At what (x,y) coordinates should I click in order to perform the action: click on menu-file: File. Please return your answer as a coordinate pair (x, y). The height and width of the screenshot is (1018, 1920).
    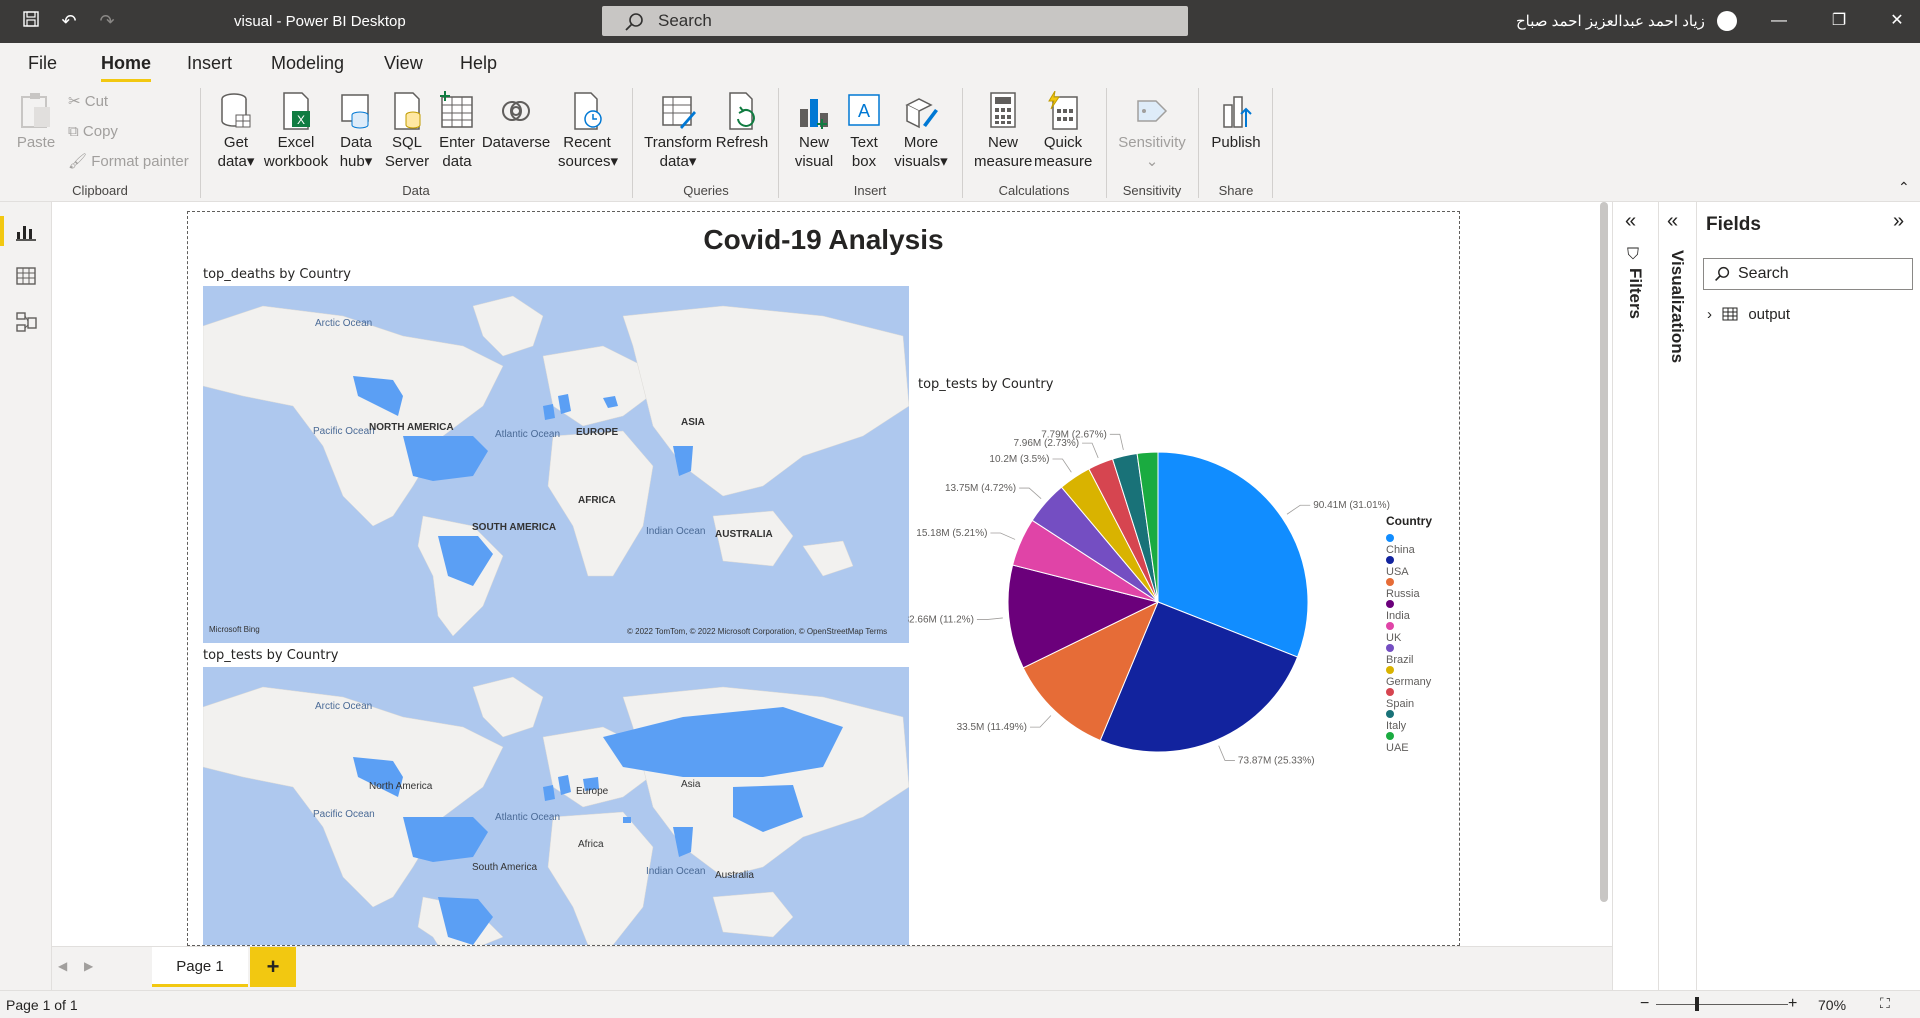
    Looking at the image, I should click on (42, 63).